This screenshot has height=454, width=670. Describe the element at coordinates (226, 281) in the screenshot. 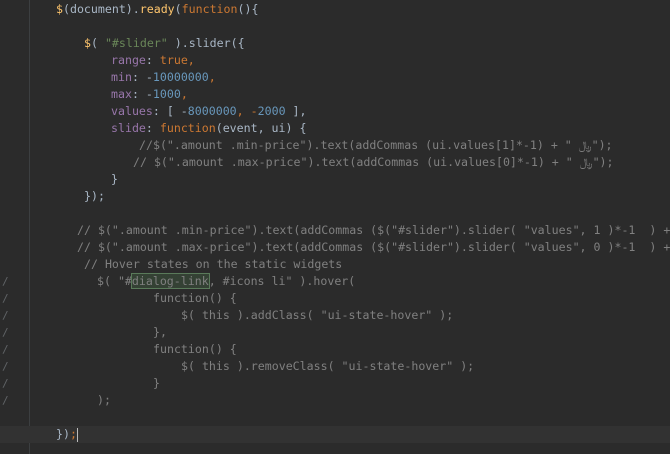

I see `comment-line: $( "#dialog-link, #icons li" ).hover(` at that location.